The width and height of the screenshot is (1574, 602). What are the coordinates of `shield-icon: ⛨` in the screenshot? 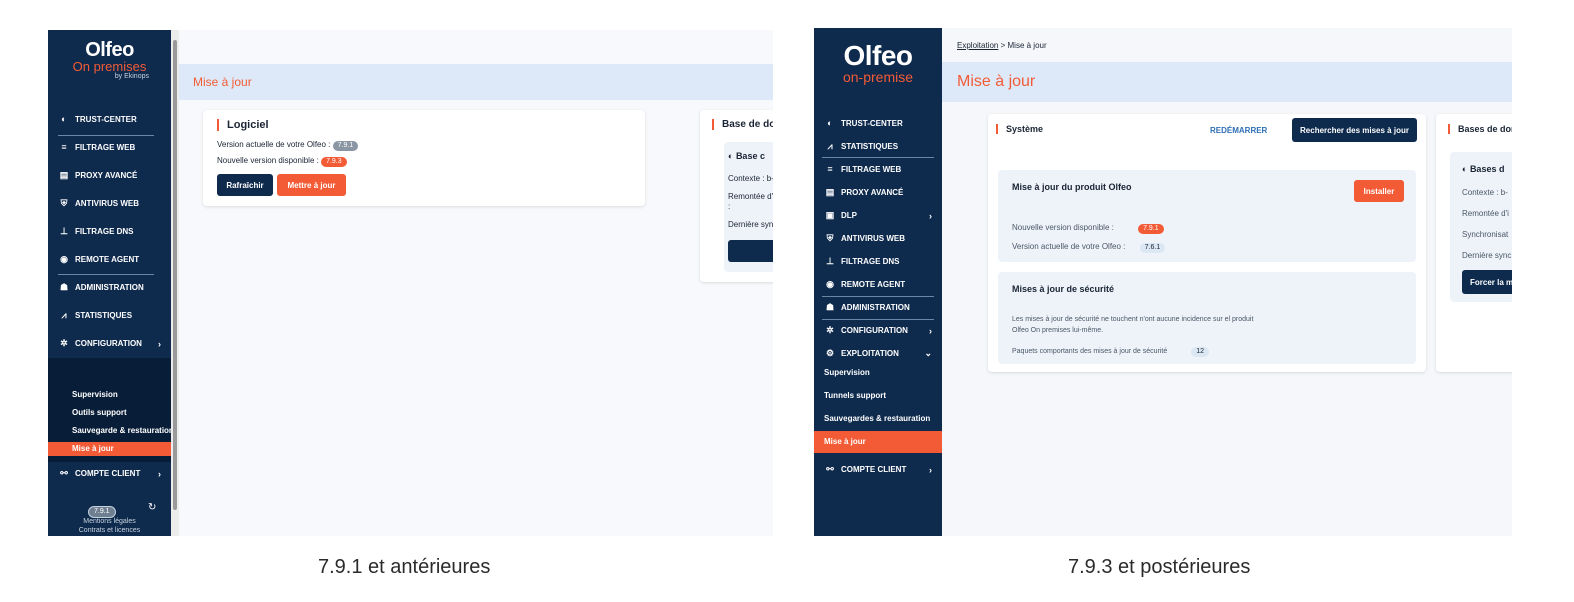 It's located at (64, 203).